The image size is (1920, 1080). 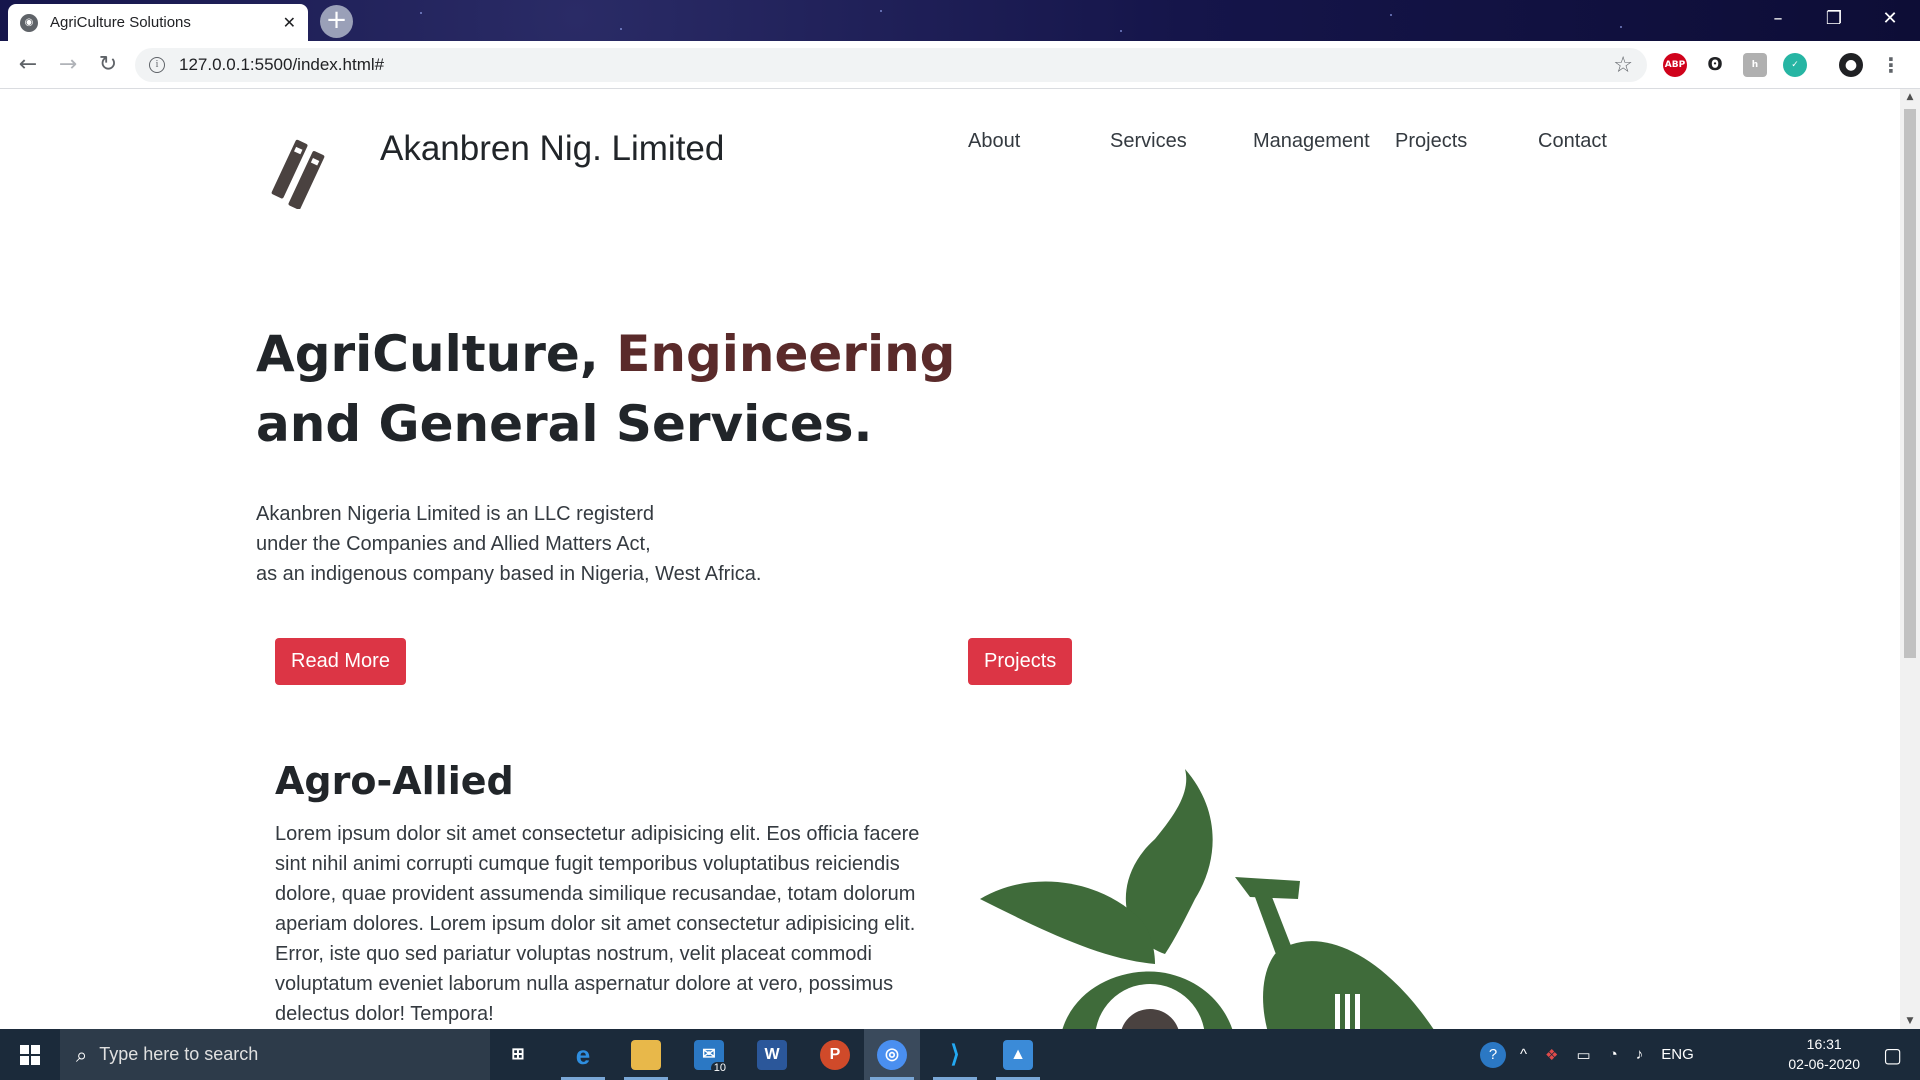 What do you see at coordinates (719, 1068) in the screenshot?
I see `mail-badge: 10` at bounding box center [719, 1068].